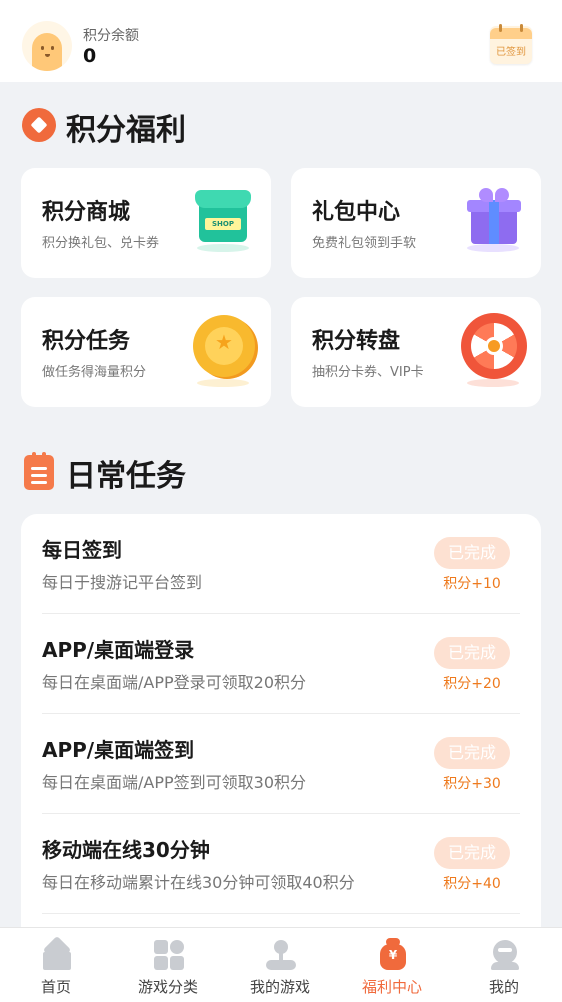 The width and height of the screenshot is (562, 1002). I want to click on welfare-section-title: 积分福利, so click(126, 130).